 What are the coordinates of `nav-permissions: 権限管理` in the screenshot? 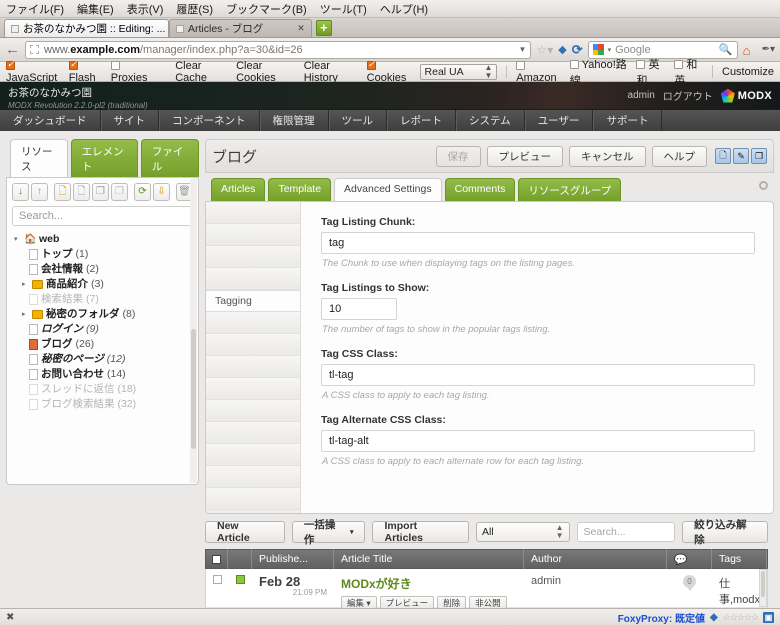 It's located at (294, 120).